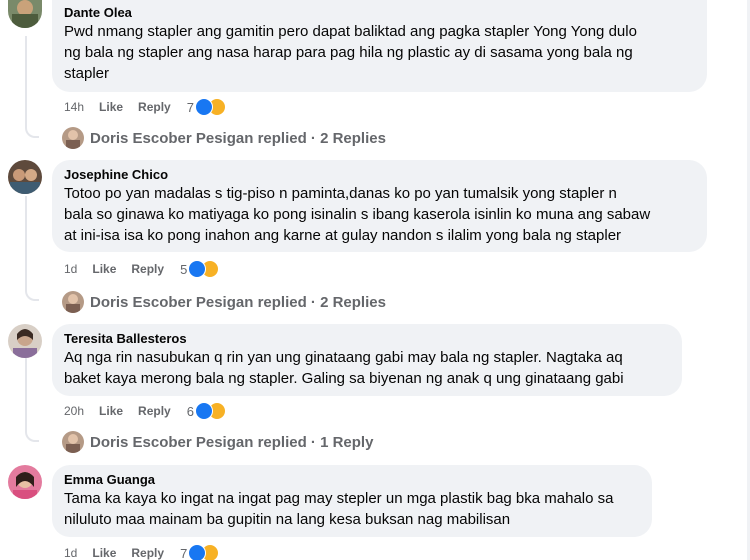 Image resolution: width=750 pixels, height=560 pixels. Describe the element at coordinates (200, 269) in the screenshot. I see `reaction-summary: 5` at that location.